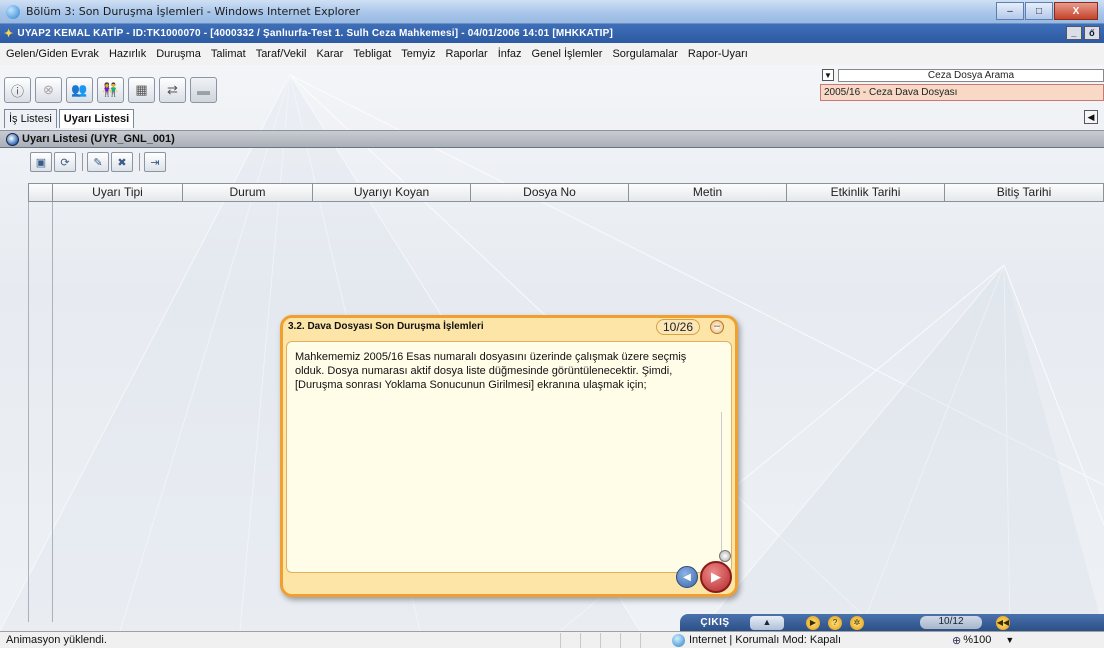  What do you see at coordinates (718, 54) in the screenshot?
I see `menu-rapor-uyari: Rapor-Uyarı` at bounding box center [718, 54].